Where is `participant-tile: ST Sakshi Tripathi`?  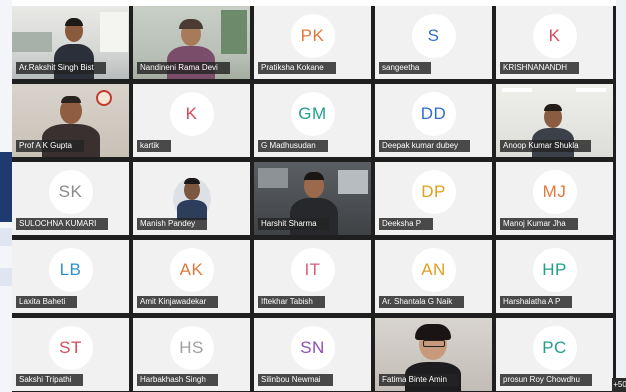 participant-tile: ST Sakshi Tripathi is located at coordinates (70, 354).